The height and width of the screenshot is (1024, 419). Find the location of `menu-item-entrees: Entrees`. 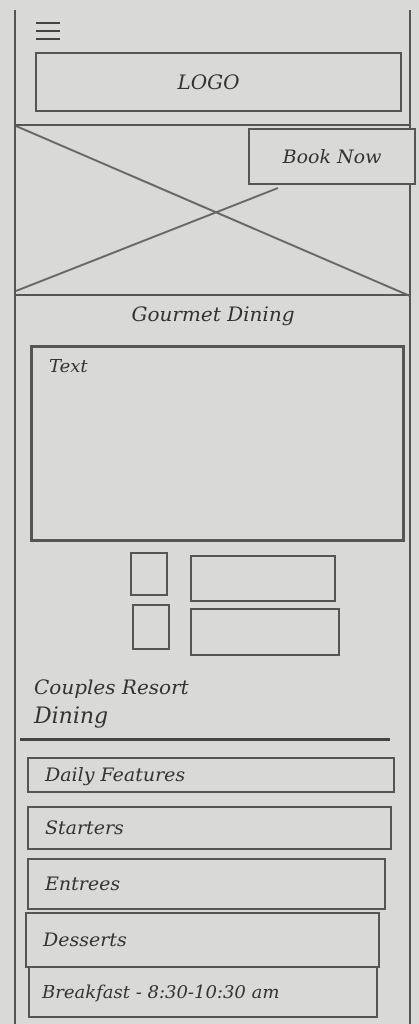

menu-item-entrees: Entrees is located at coordinates (206, 884).